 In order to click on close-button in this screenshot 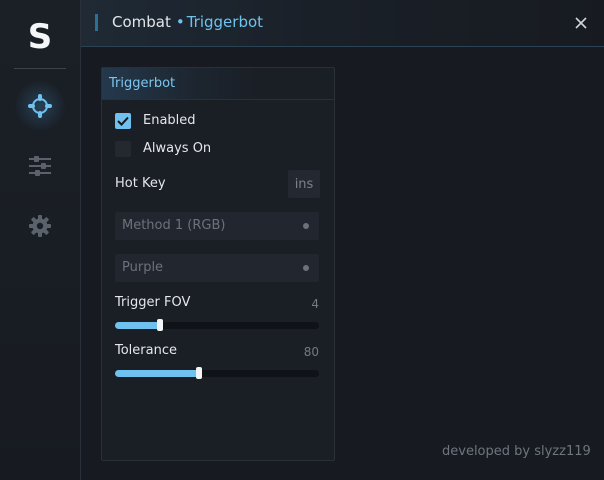, I will do `click(581, 23)`.